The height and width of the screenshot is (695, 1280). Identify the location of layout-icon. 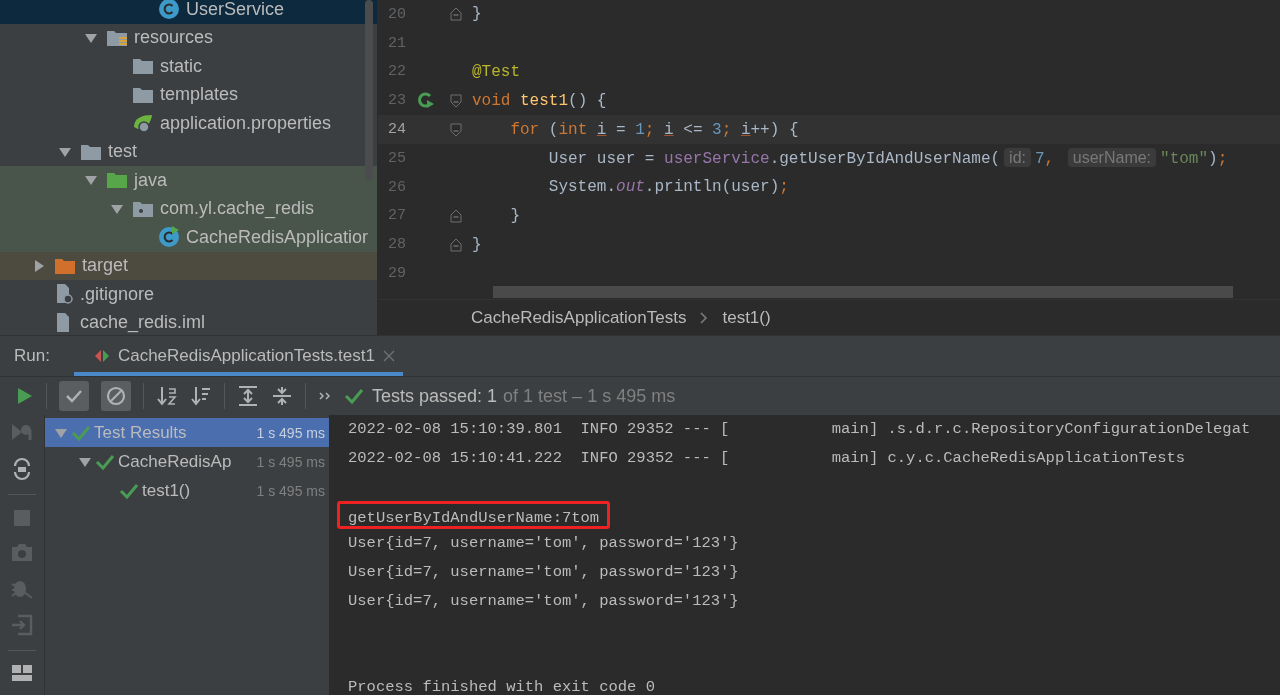
(22, 673).